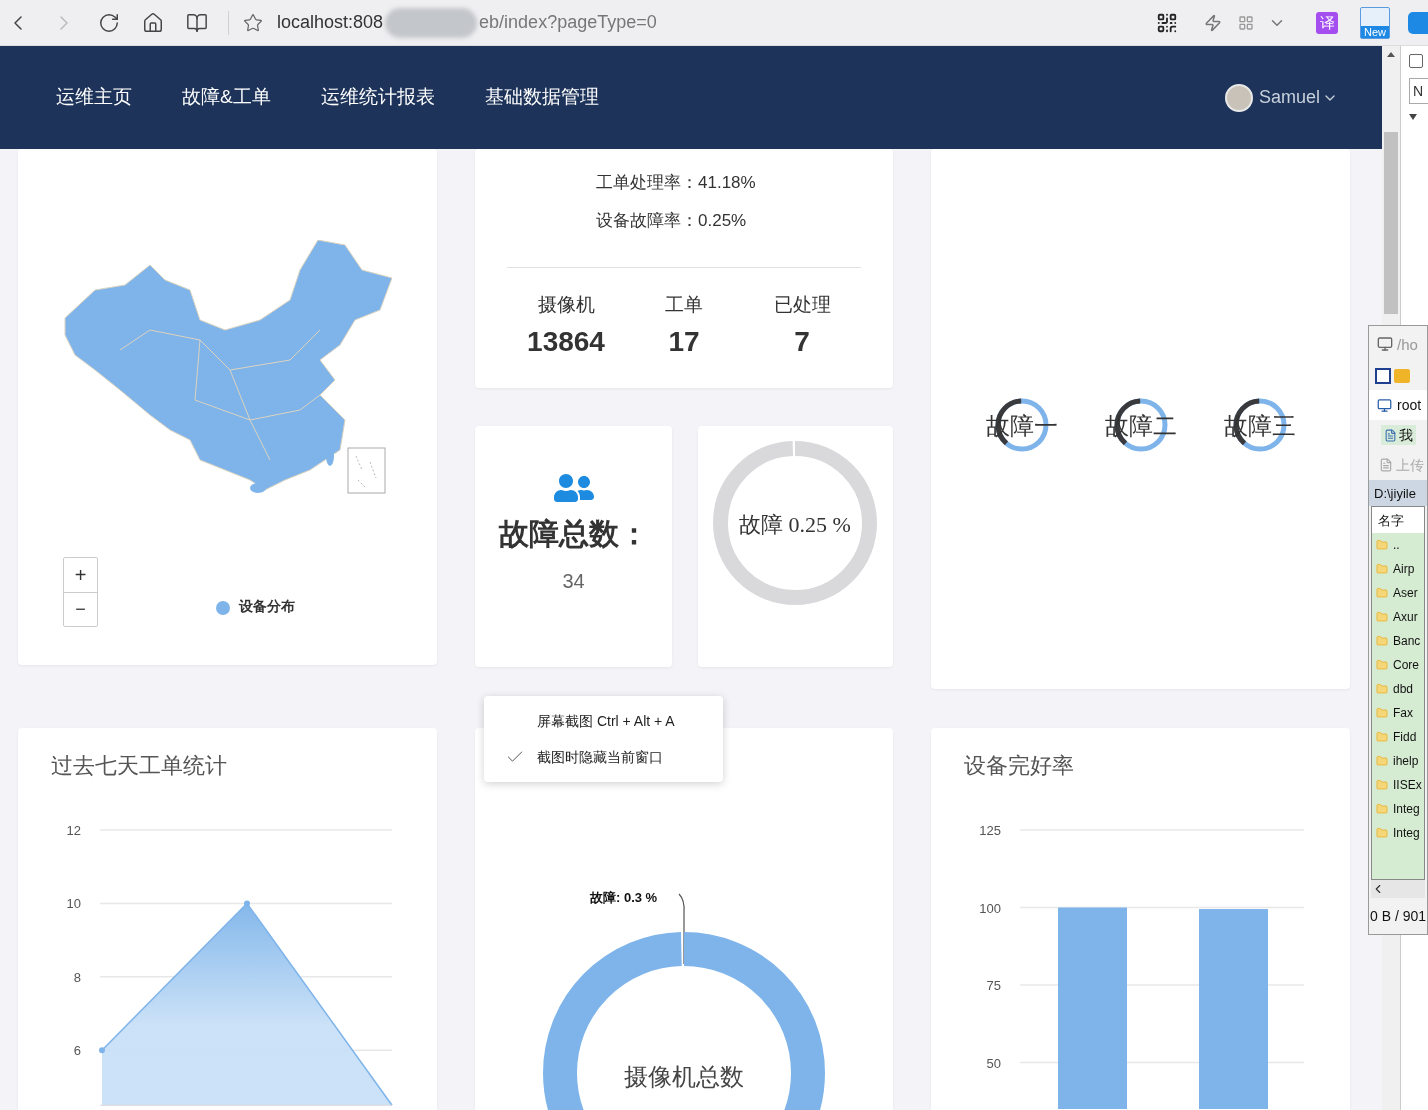  Describe the element at coordinates (77, 977) in the screenshot. I see `axis-tick-label: 8` at that location.